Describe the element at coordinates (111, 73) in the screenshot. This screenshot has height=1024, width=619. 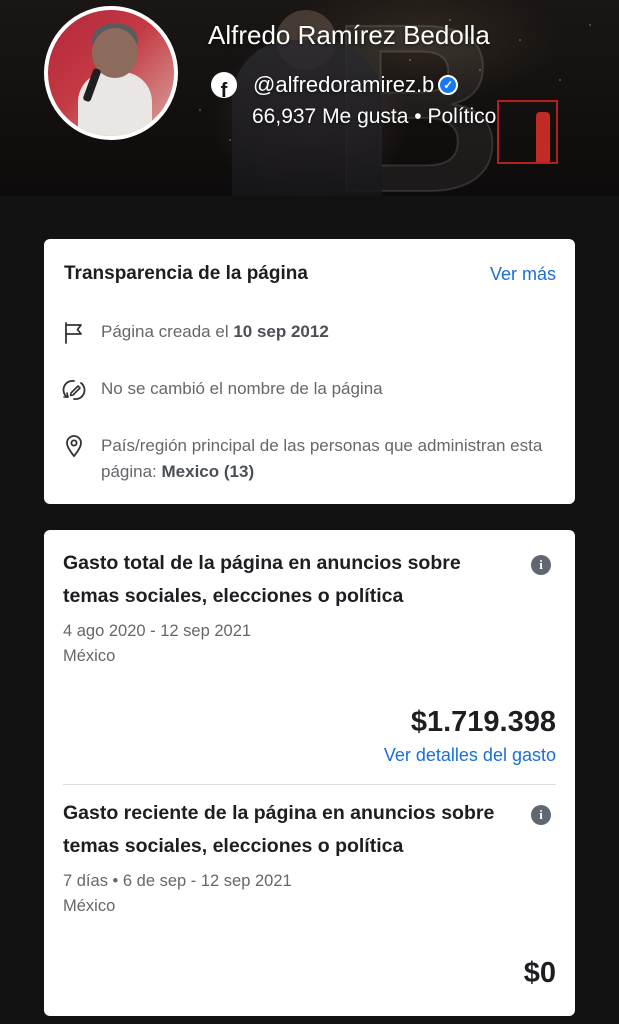
I see `profile-avatar` at that location.